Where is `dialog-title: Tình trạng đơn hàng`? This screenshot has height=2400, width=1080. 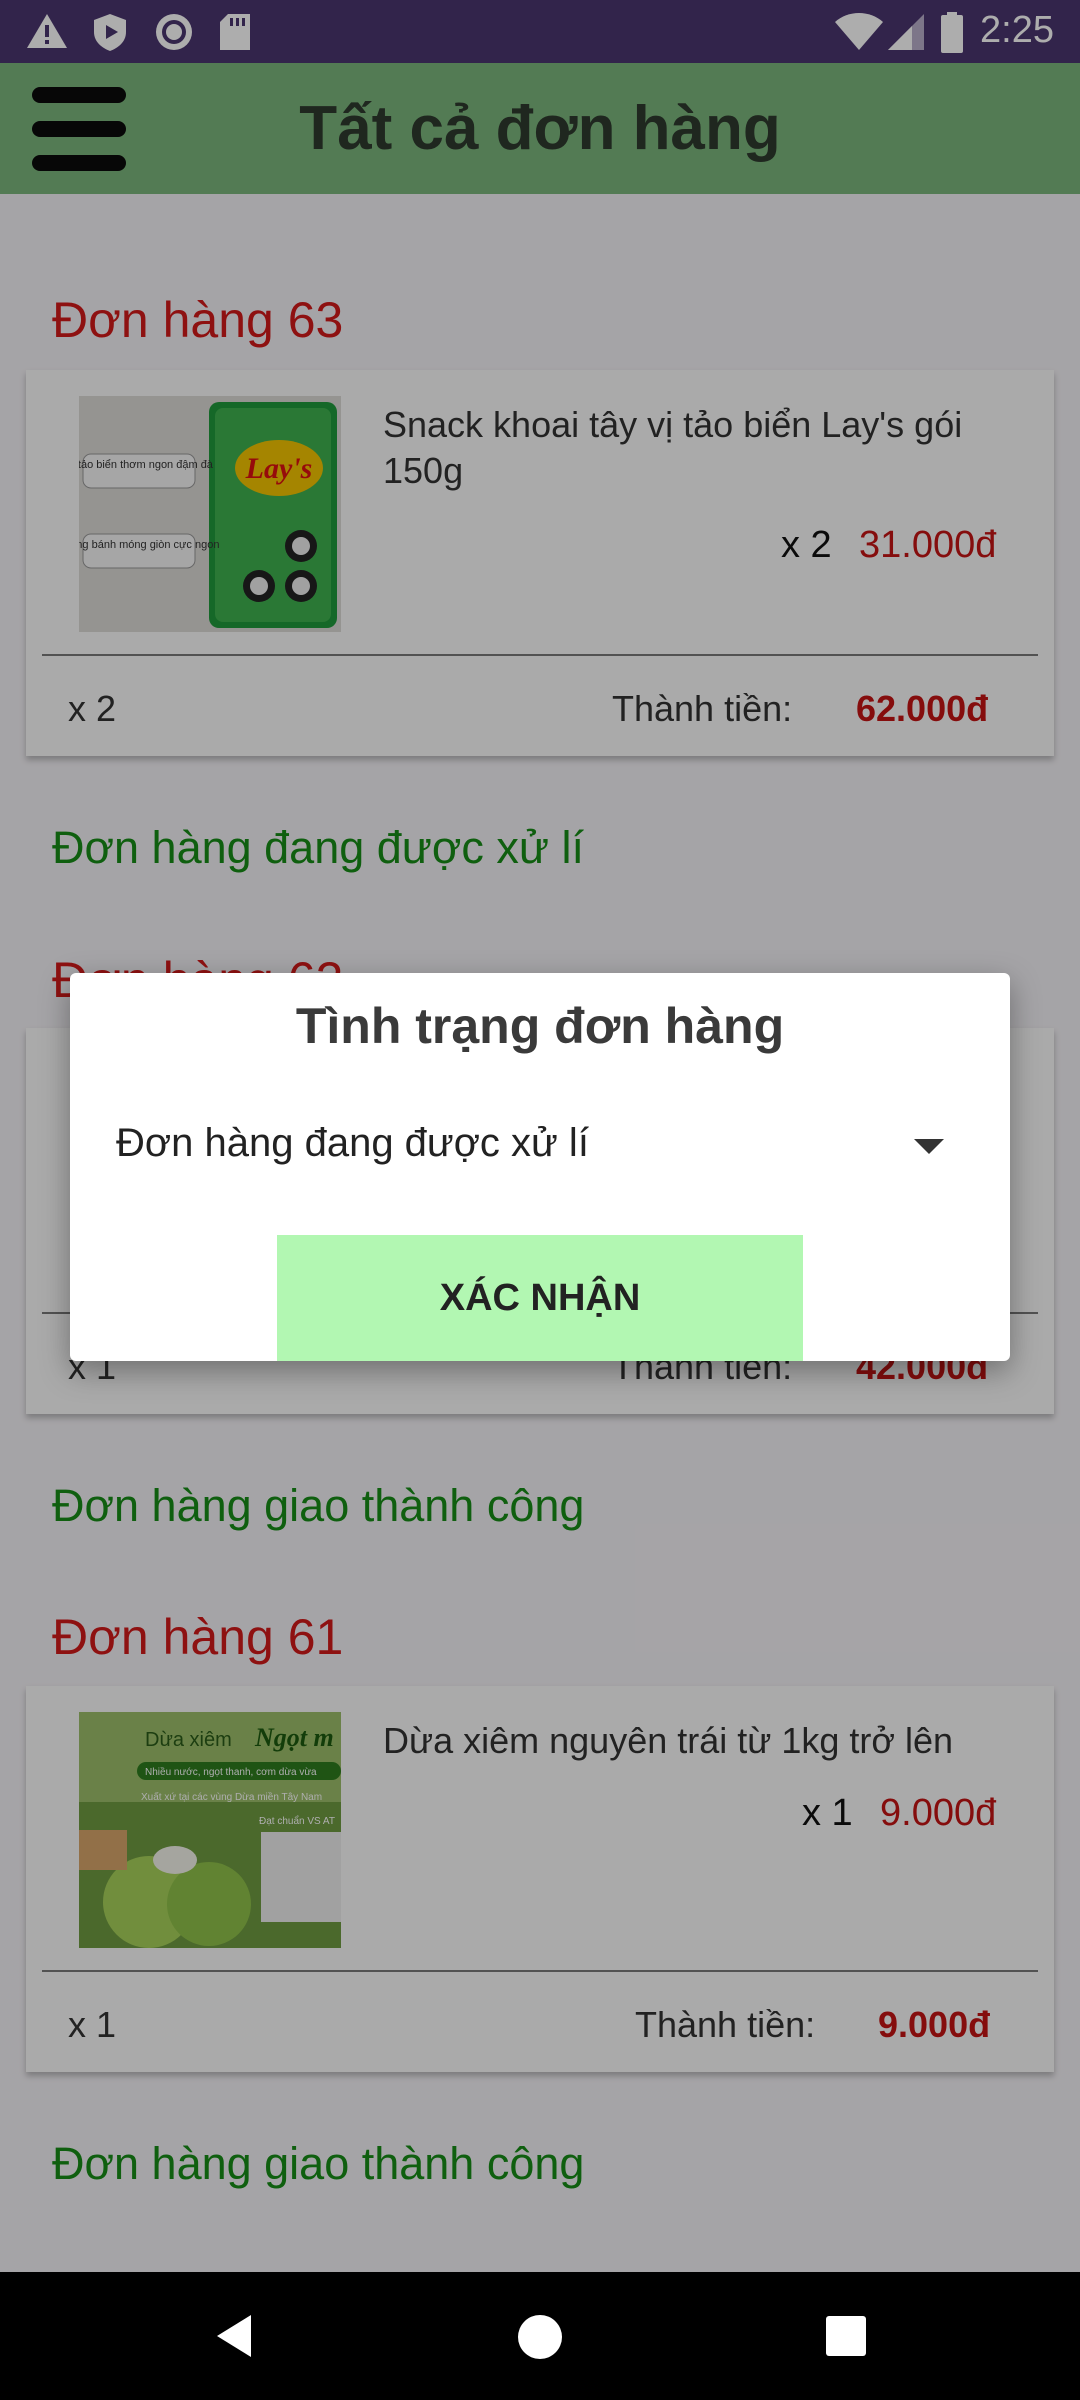 dialog-title: Tình trạng đơn hàng is located at coordinates (540, 1026).